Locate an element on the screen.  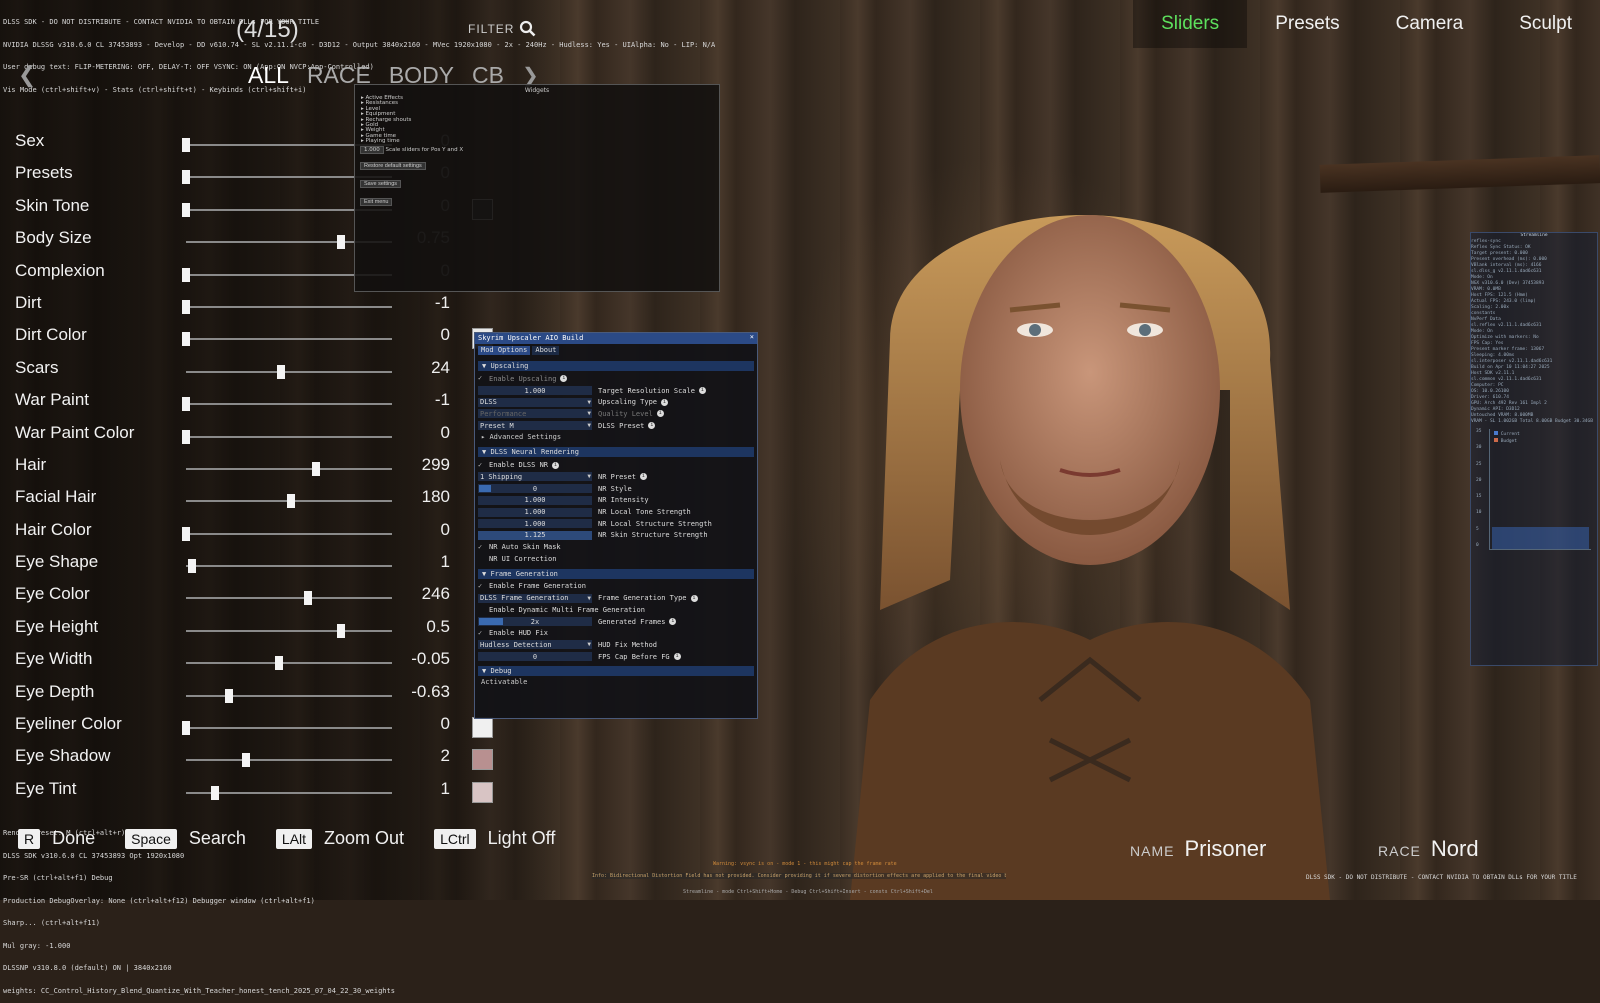
tab-sculpt: Sculpt is located at coordinates (1545, 24).